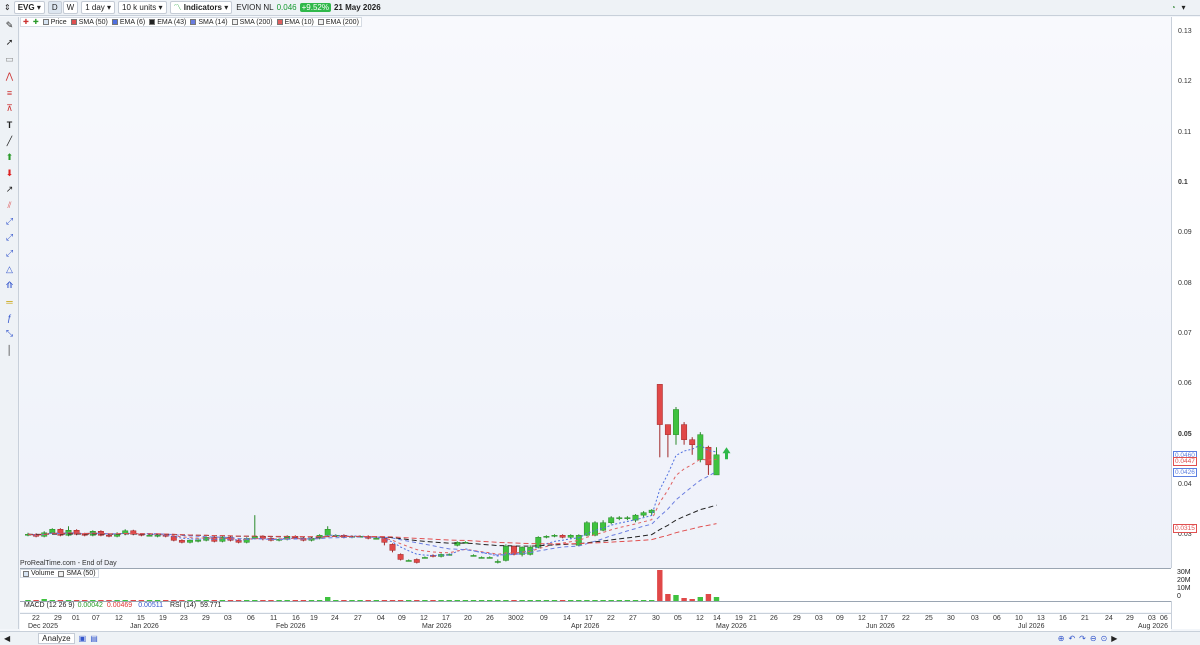  I want to click on daily-button: D, so click(54, 7).